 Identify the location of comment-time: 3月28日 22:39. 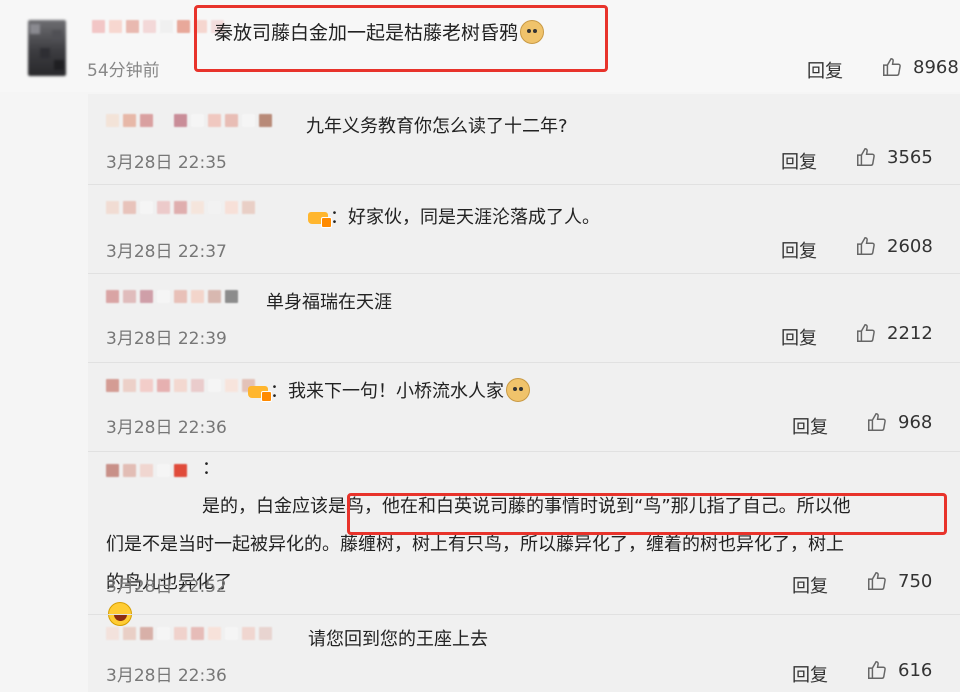
(166, 339).